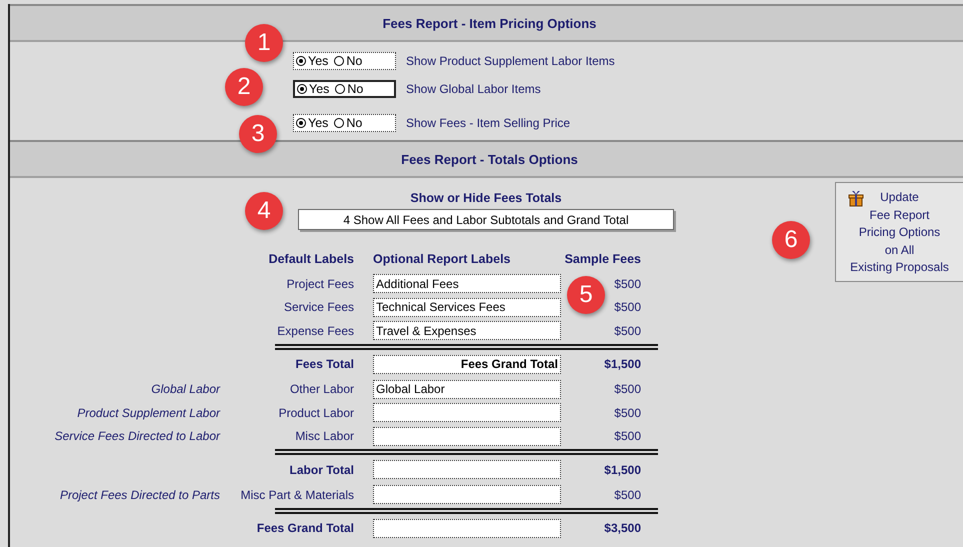 Image resolution: width=963 pixels, height=547 pixels. I want to click on column-header: Default Labels, so click(311, 259).